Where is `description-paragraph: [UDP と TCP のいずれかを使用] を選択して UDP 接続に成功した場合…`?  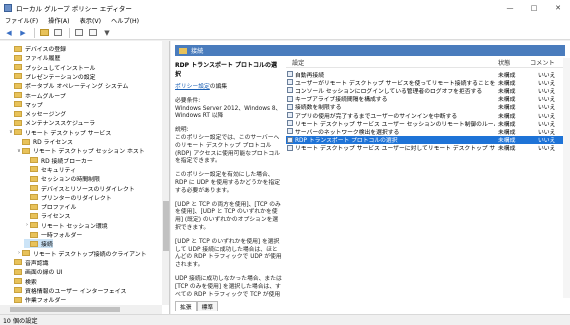 description-paragraph: [UDP と TCP のいずれかを使用] を選択して UDP 接続に成功した場合… is located at coordinates (228, 253).